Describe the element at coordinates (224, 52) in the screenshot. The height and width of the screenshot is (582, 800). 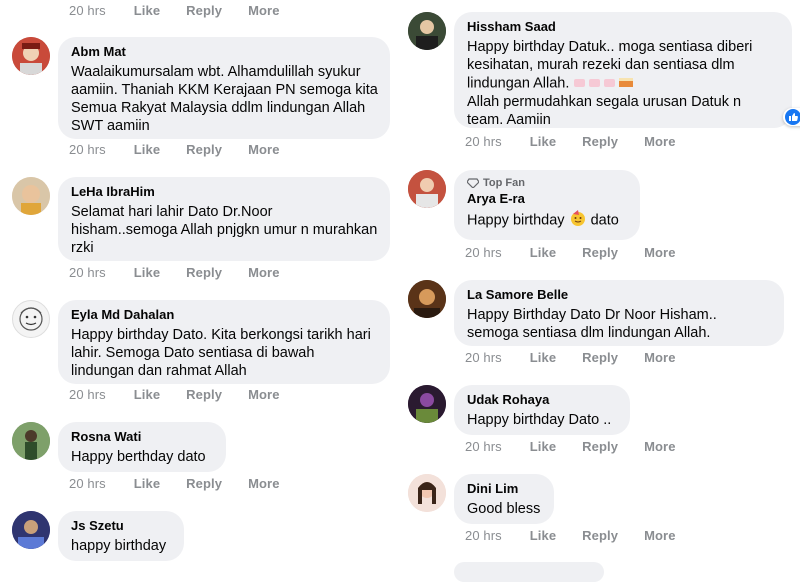
I see `commenter-name: Abm Mat` at that location.